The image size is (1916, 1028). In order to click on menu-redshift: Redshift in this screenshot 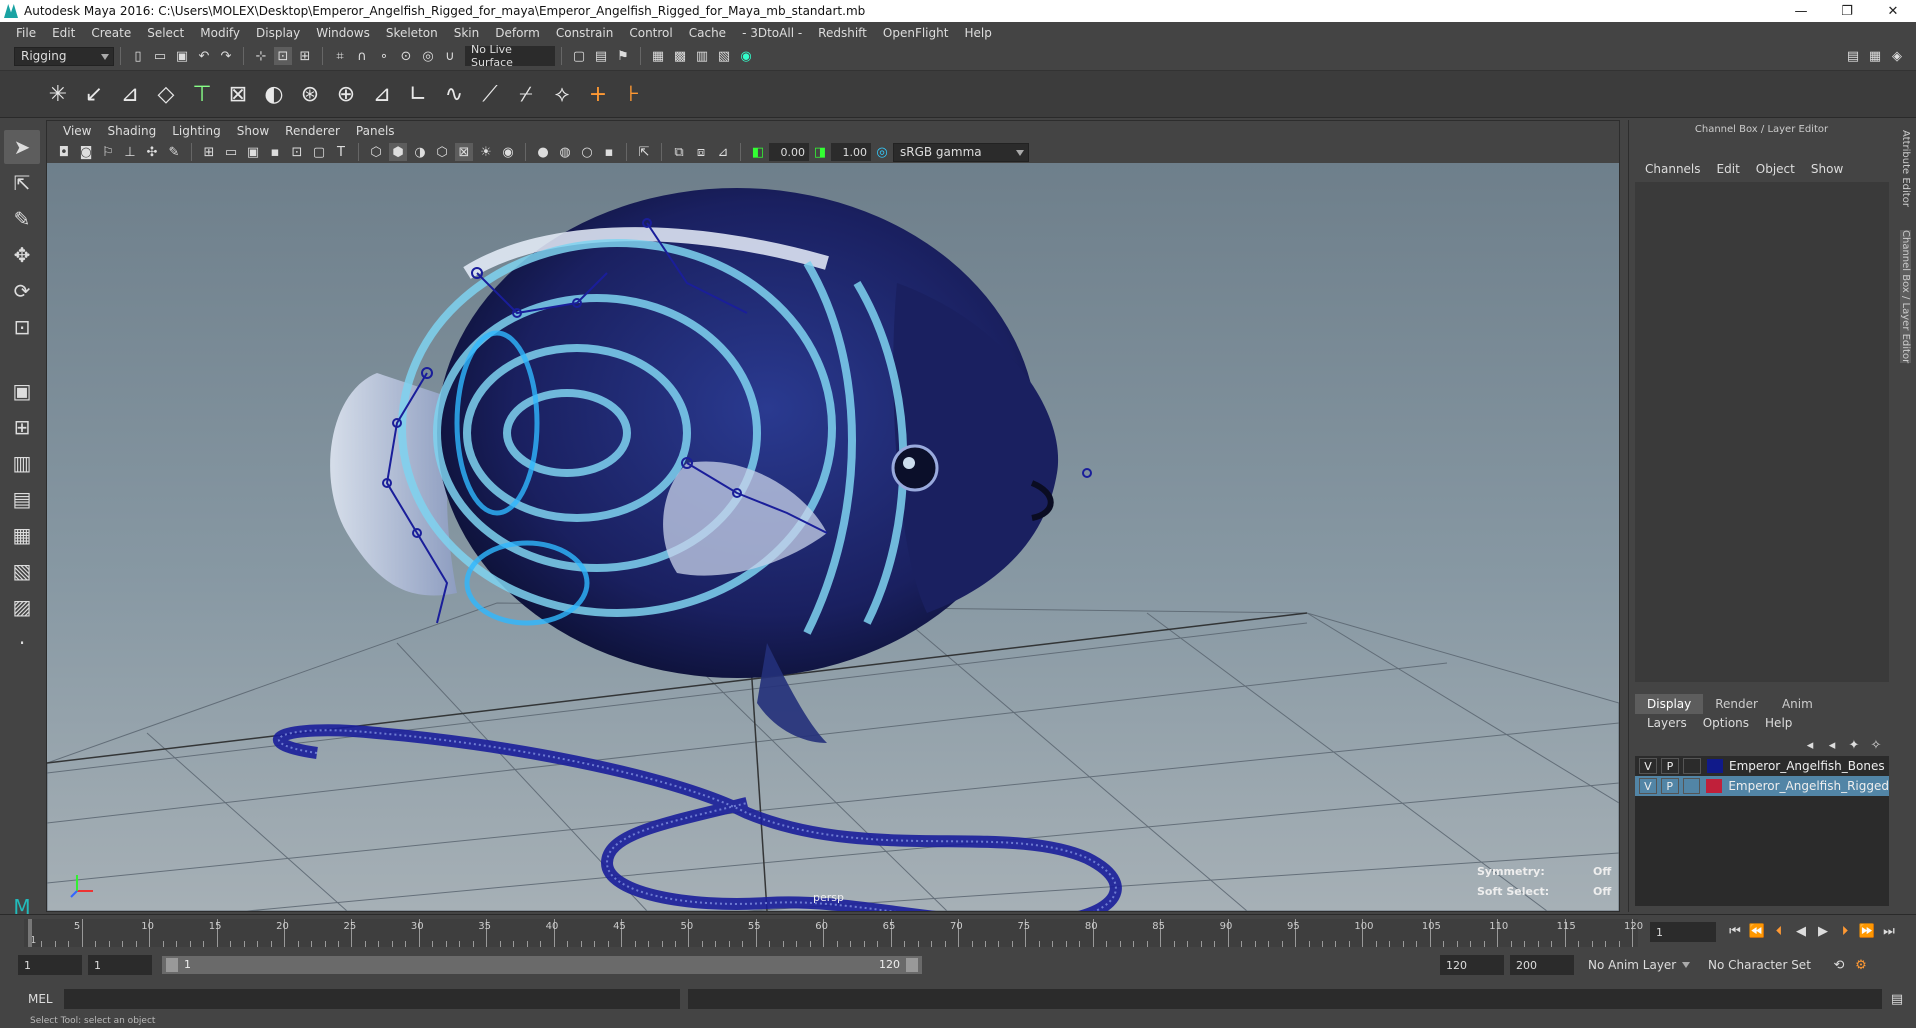, I will do `click(842, 33)`.